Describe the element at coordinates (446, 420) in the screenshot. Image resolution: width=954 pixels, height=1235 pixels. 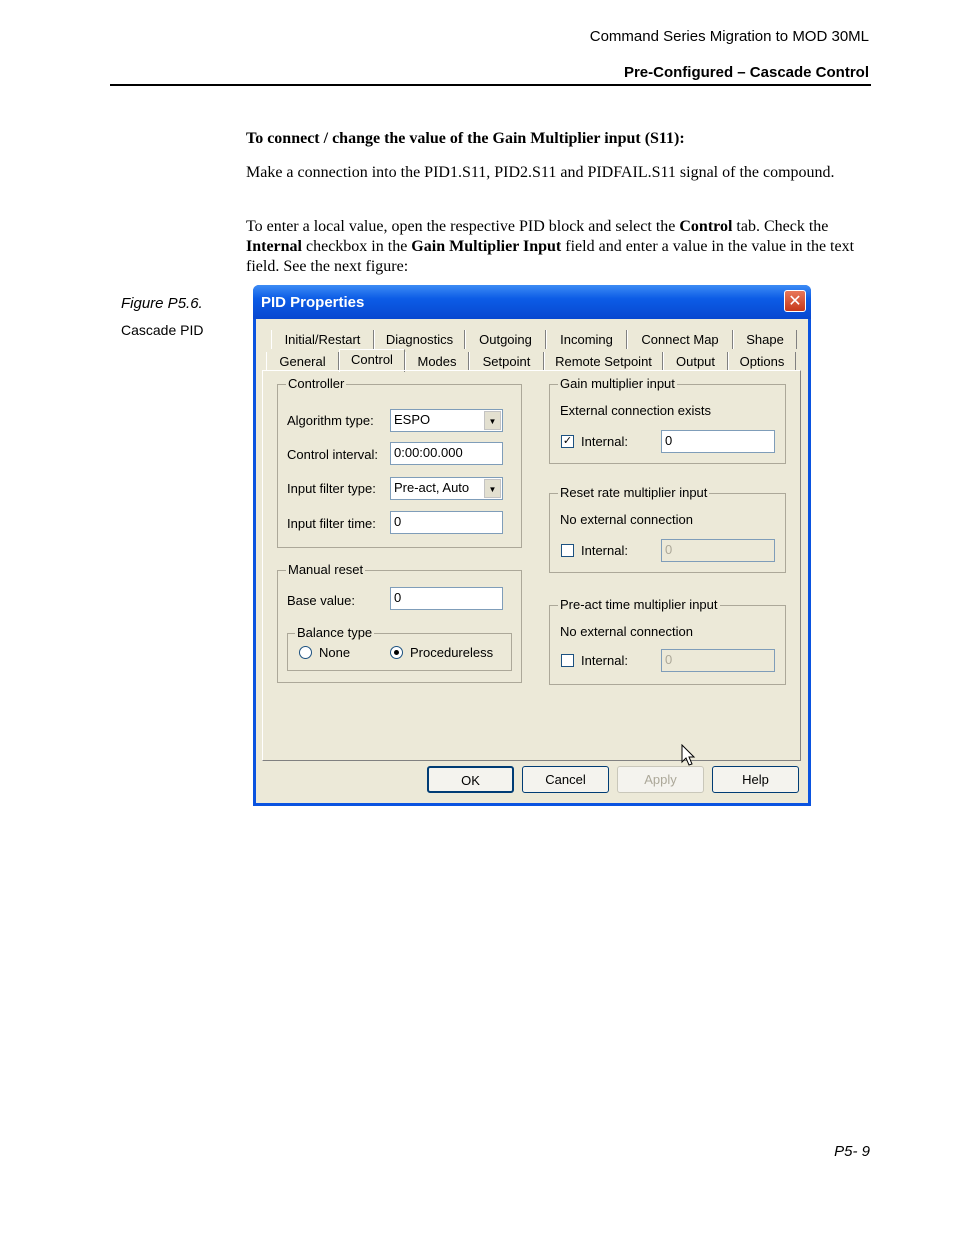
I see `algorithm-type-select: ESPO ▼` at that location.